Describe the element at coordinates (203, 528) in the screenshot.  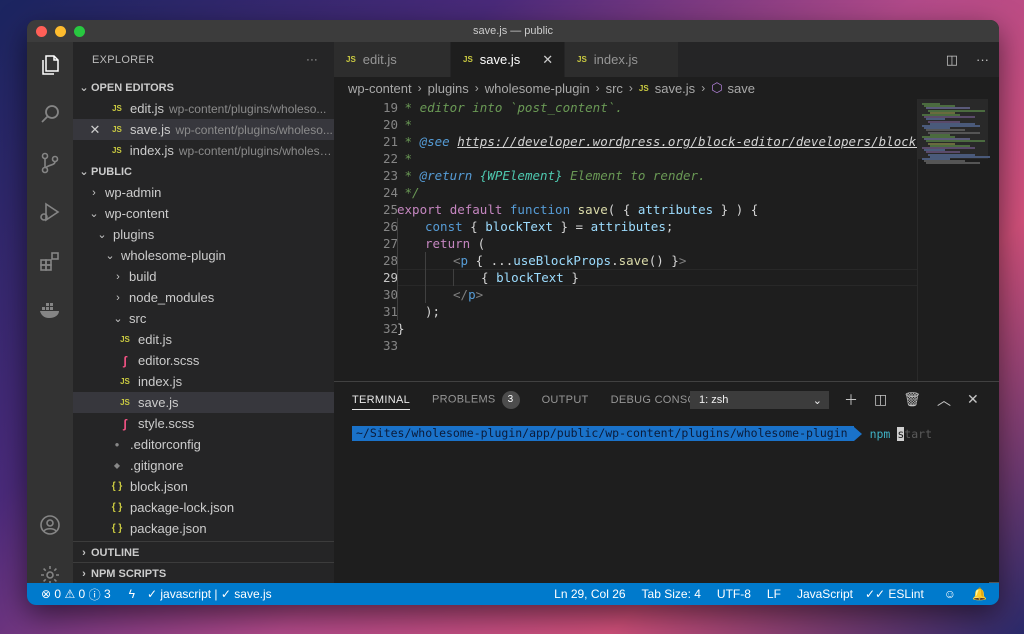
I see `tree-file: { } package.json` at that location.